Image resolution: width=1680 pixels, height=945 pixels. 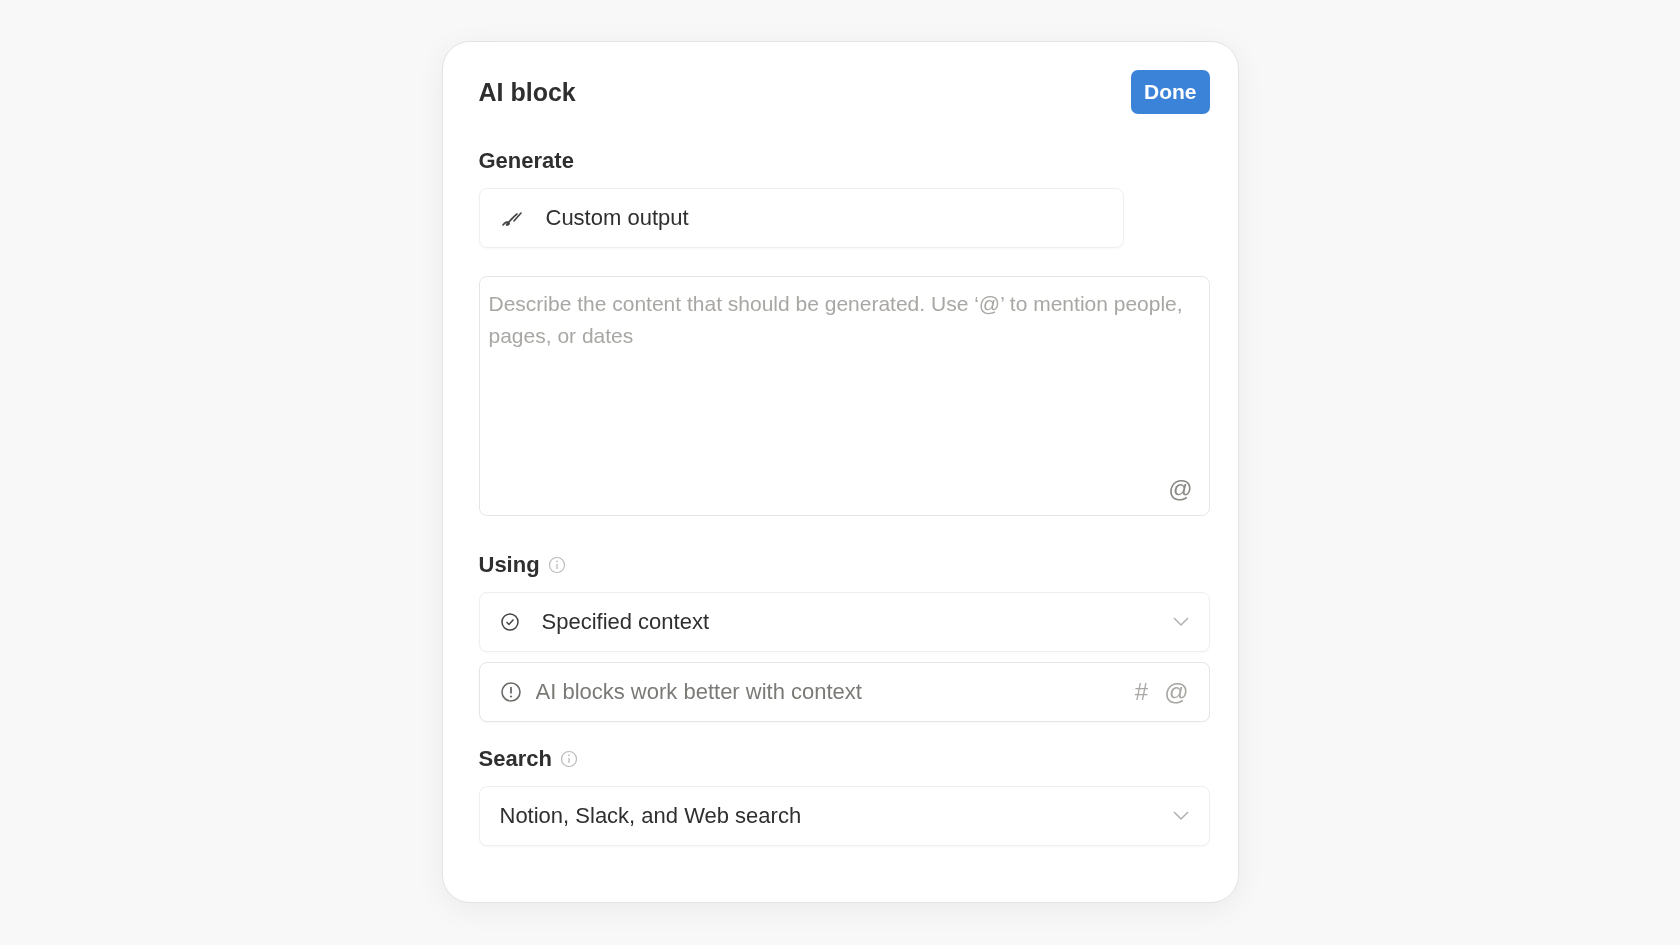 What do you see at coordinates (801, 218) in the screenshot?
I see `output-type-selector: Custom output` at bounding box center [801, 218].